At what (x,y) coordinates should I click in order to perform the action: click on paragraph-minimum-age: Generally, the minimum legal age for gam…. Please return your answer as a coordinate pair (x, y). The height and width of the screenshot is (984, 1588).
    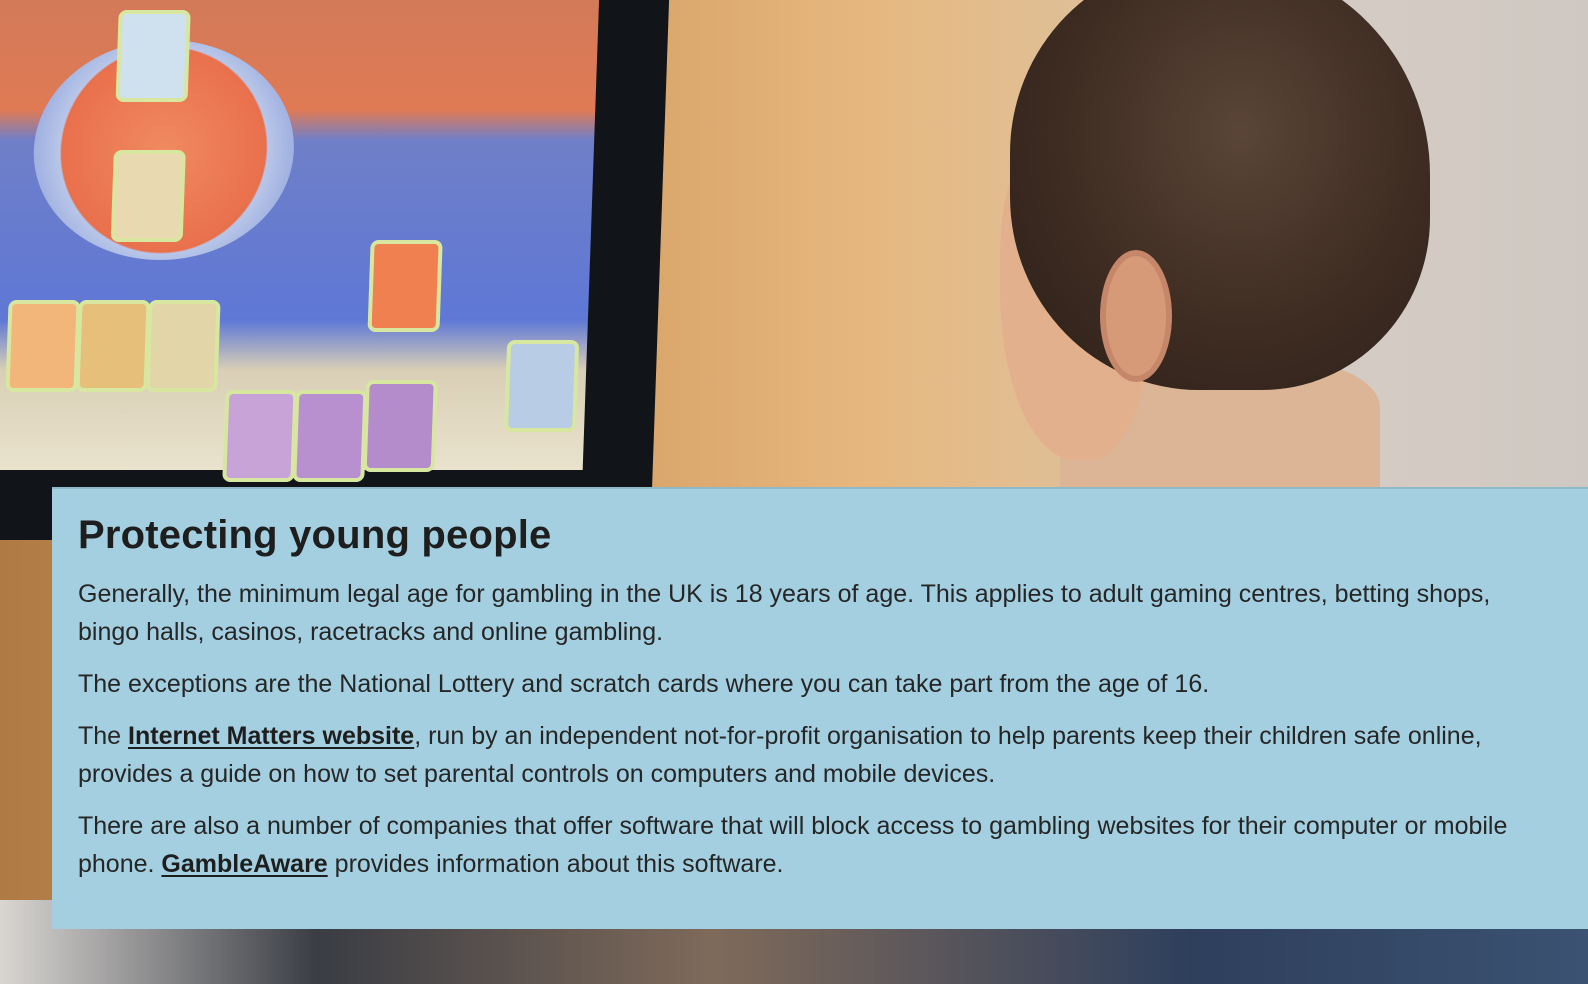
    Looking at the image, I should click on (784, 613).